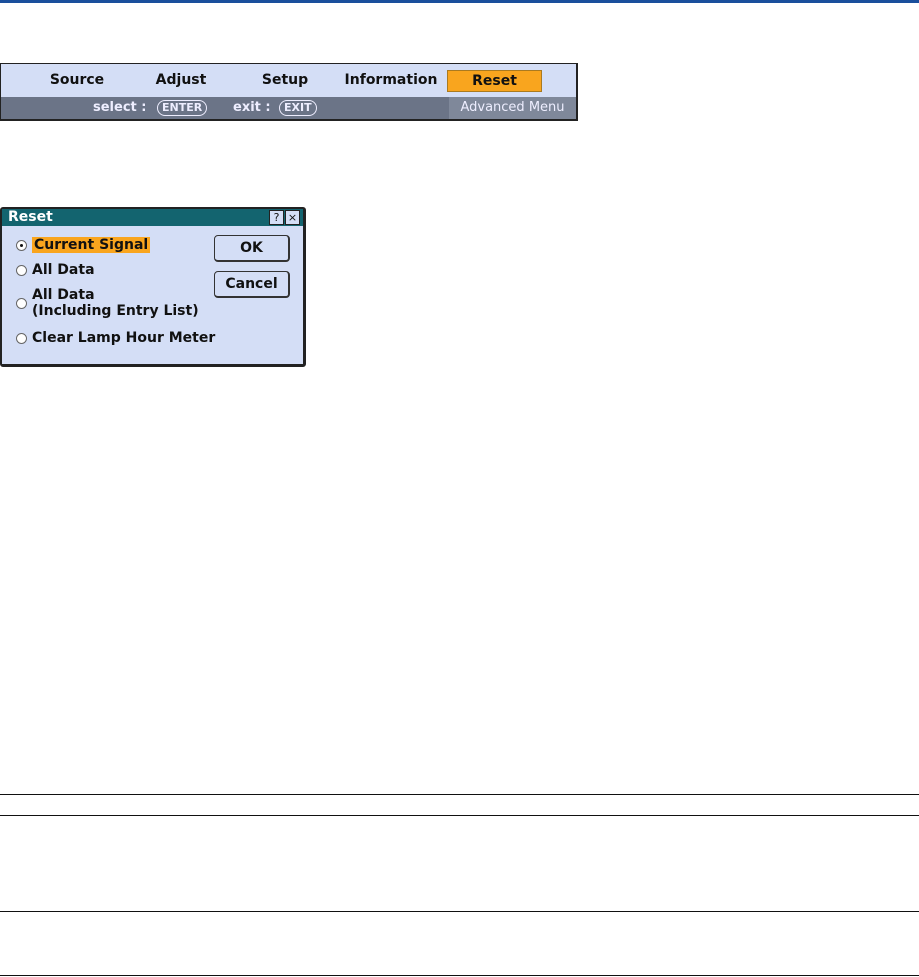 The width and height of the screenshot is (919, 977). Describe the element at coordinates (91, 245) in the screenshot. I see `option-label: Current Signal` at that location.